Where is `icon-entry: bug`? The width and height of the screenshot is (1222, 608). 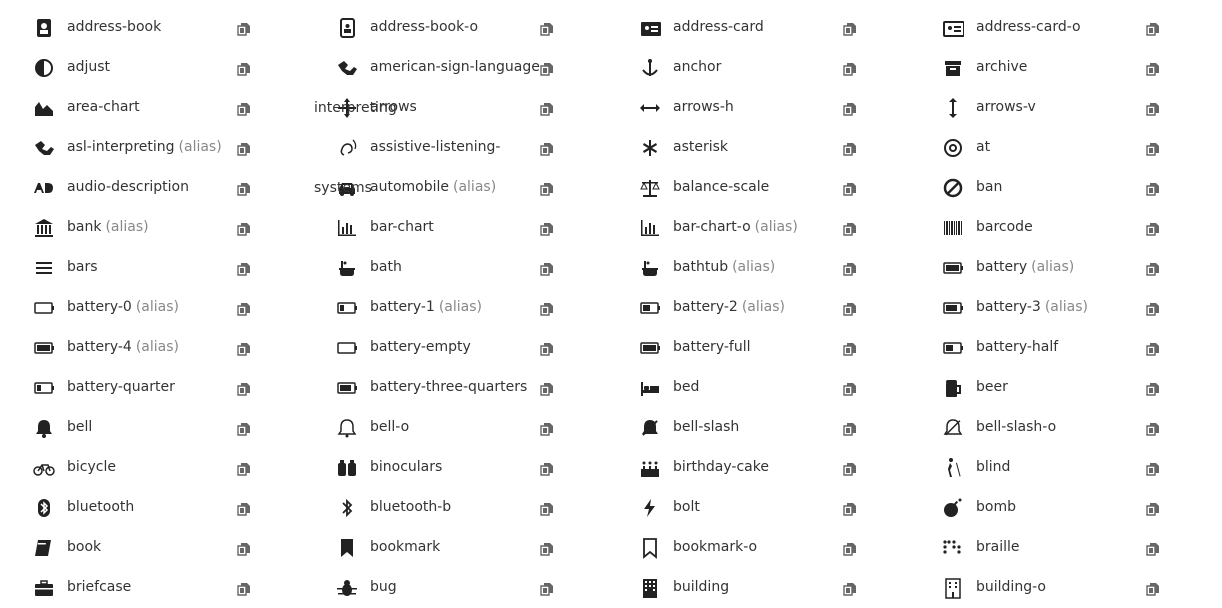 icon-entry: bug is located at coordinates (478, 588).